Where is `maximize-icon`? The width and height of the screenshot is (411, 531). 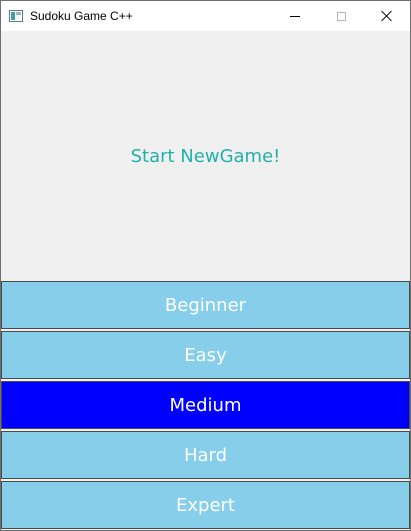
maximize-icon is located at coordinates (341, 16).